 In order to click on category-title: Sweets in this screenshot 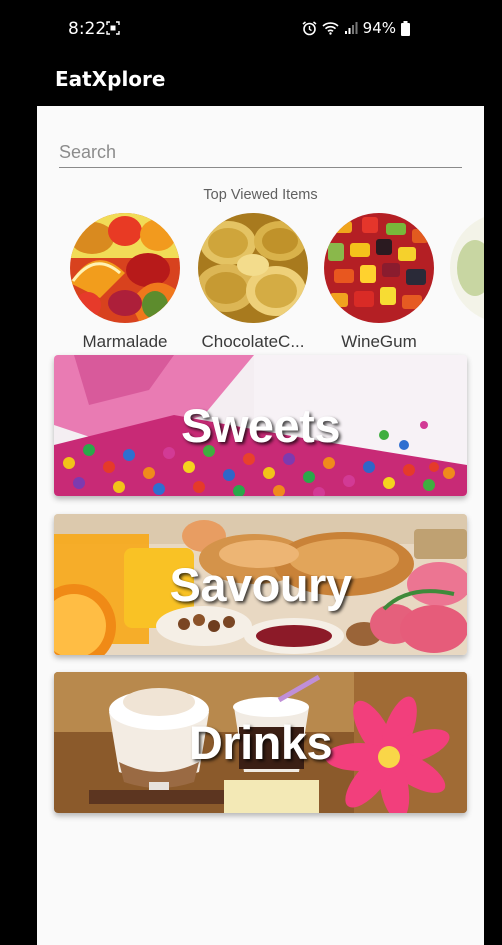, I will do `click(260, 425)`.